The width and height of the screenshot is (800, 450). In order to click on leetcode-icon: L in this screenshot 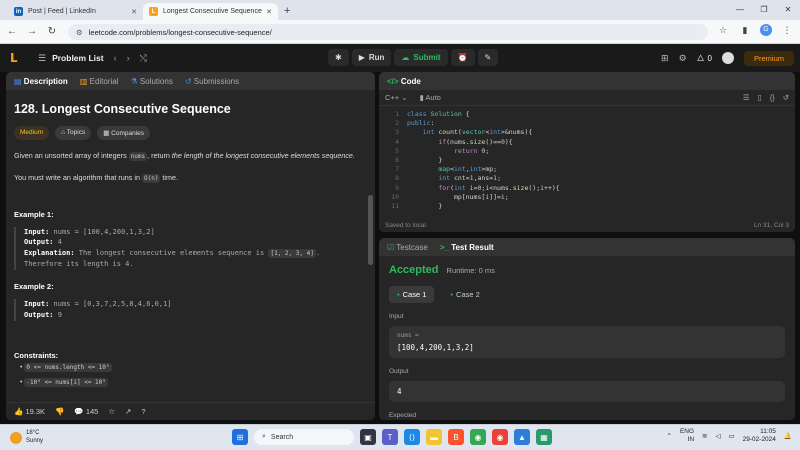, I will do `click(153, 11)`.